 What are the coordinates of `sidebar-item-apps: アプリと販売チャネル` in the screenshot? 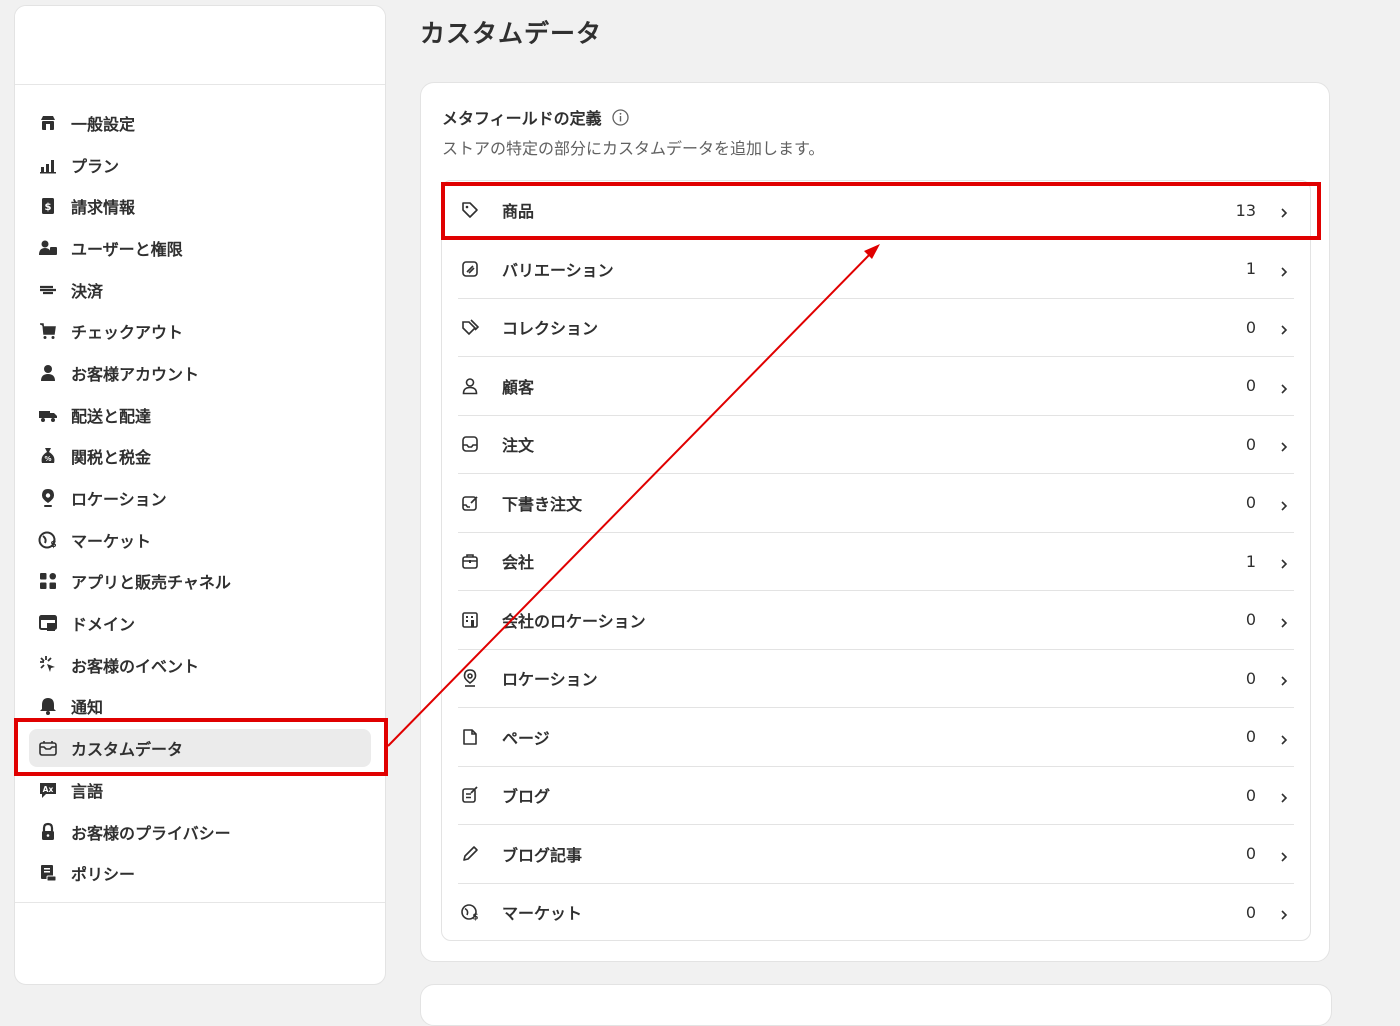 It's located at (200, 582).